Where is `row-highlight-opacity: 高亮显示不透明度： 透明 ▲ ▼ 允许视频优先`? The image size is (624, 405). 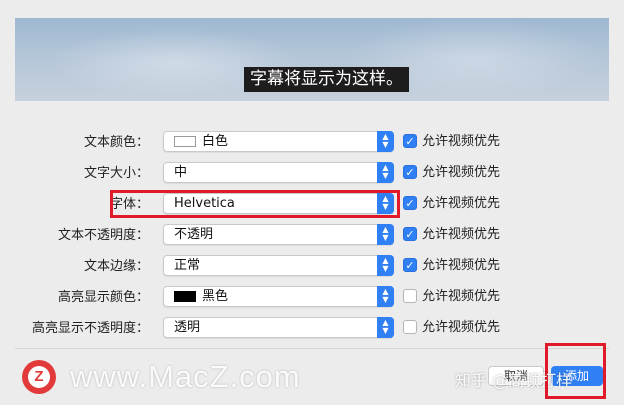
row-highlight-opacity: 高亮显示不透明度： 透明 ▲ ▼ 允许视频优先 is located at coordinates (312, 329).